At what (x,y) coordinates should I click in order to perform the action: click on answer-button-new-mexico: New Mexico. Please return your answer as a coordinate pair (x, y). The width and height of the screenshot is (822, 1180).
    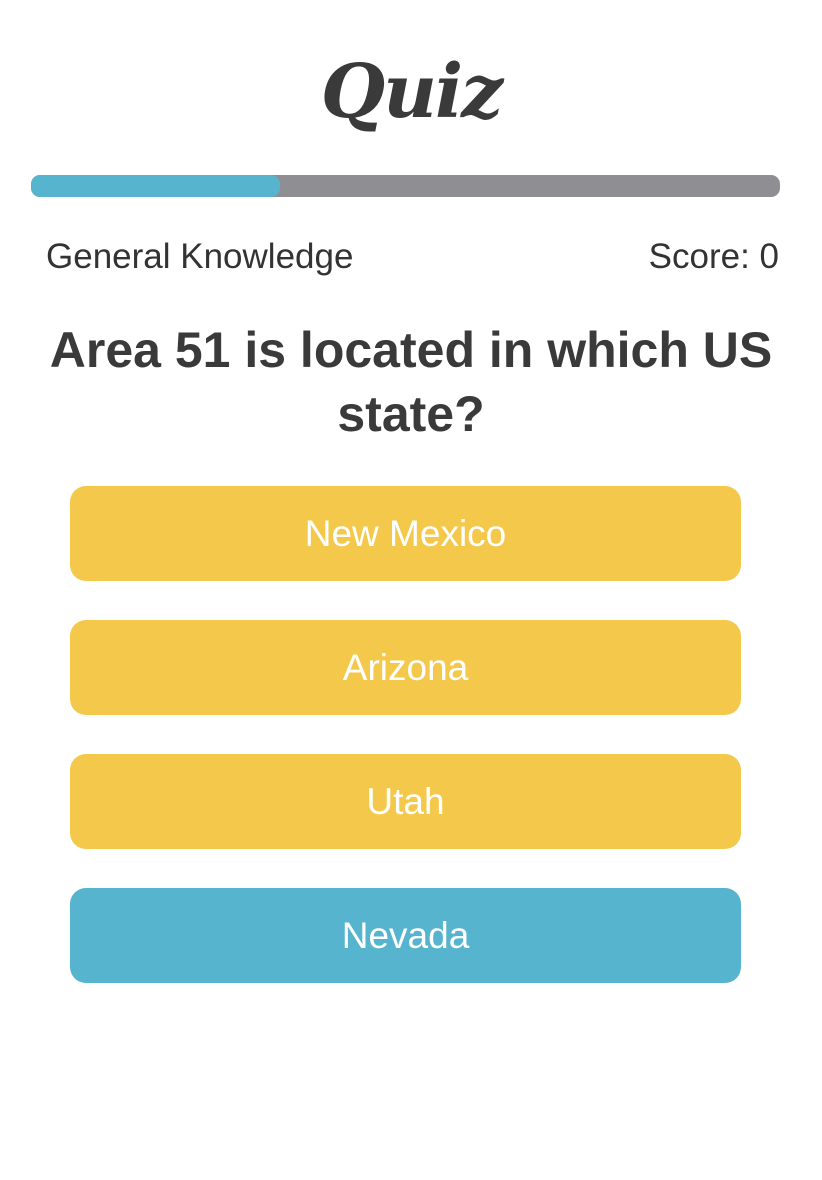
    Looking at the image, I should click on (405, 533).